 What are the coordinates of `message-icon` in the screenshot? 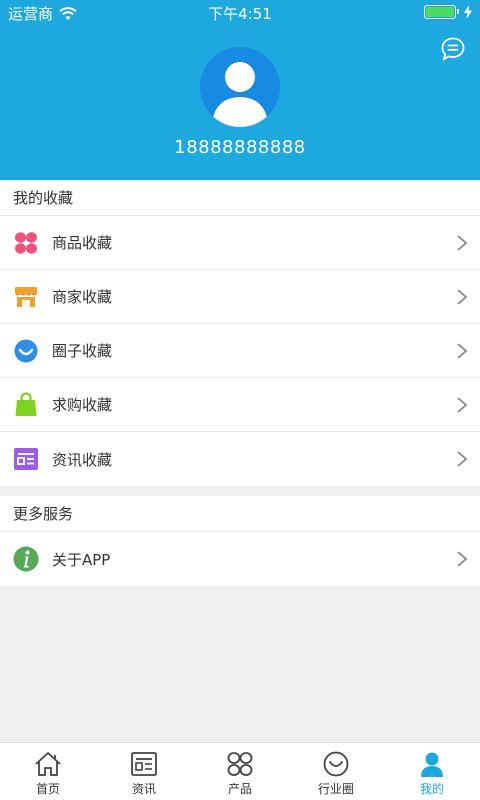 It's located at (453, 49).